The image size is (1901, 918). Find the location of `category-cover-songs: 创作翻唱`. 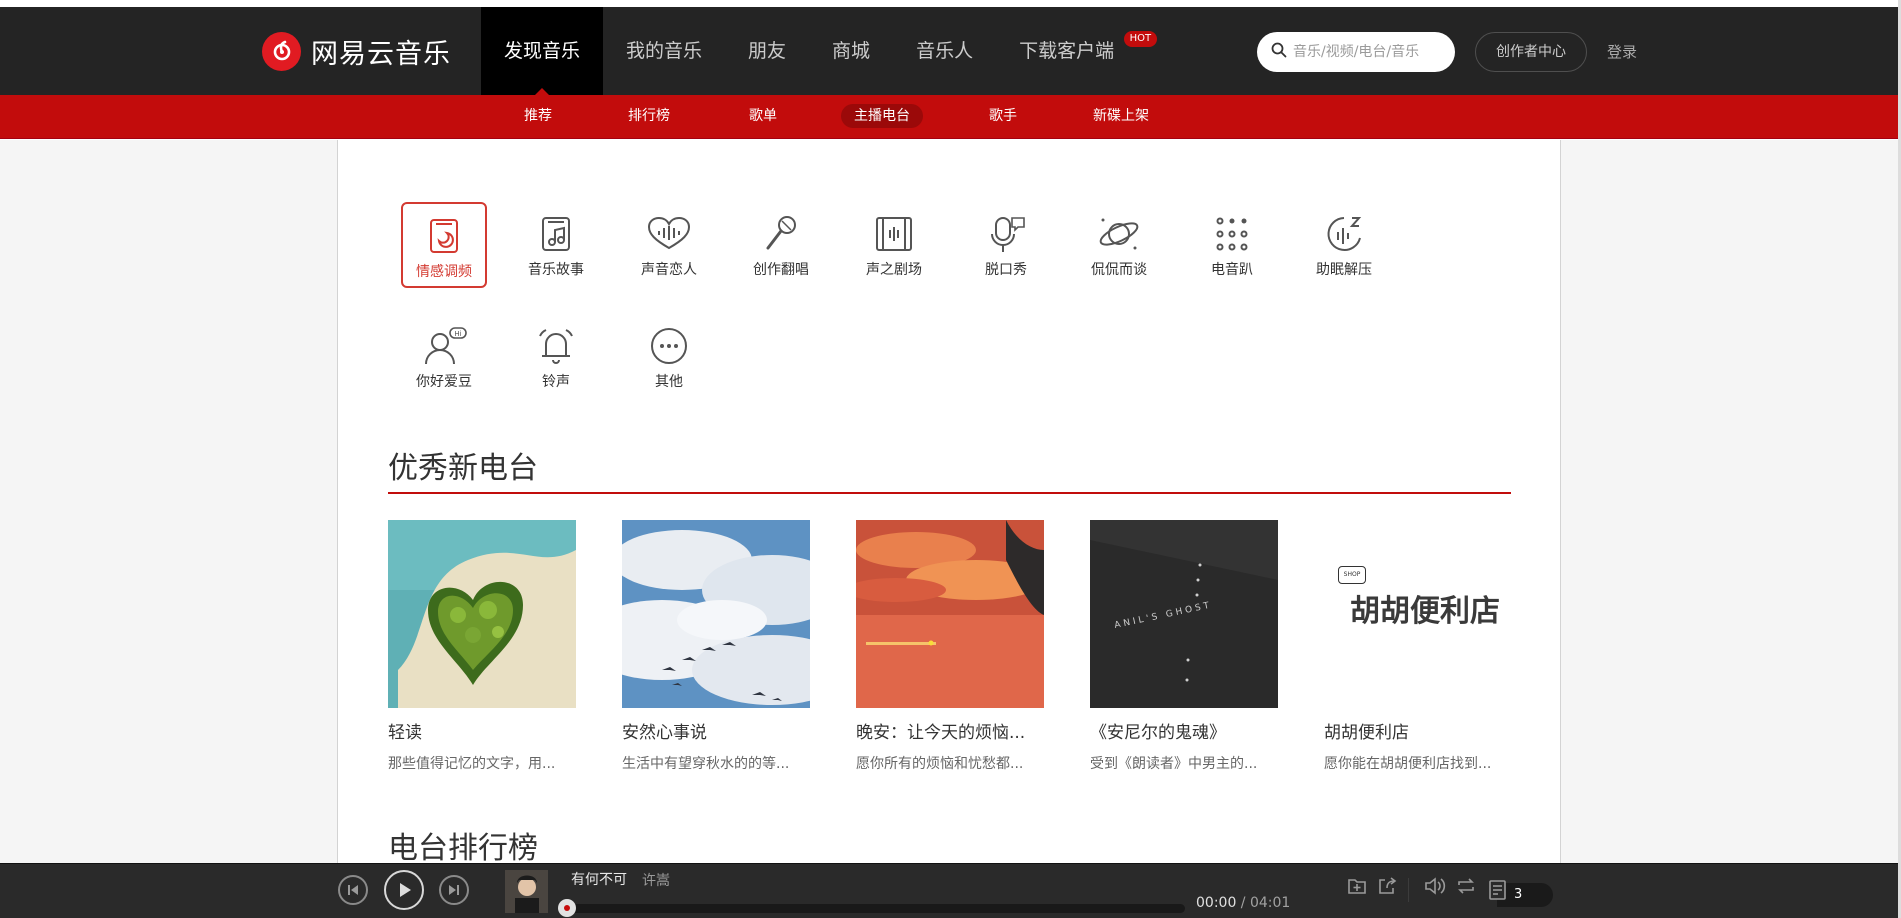

category-cover-songs: 创作翻唱 is located at coordinates (781, 245).